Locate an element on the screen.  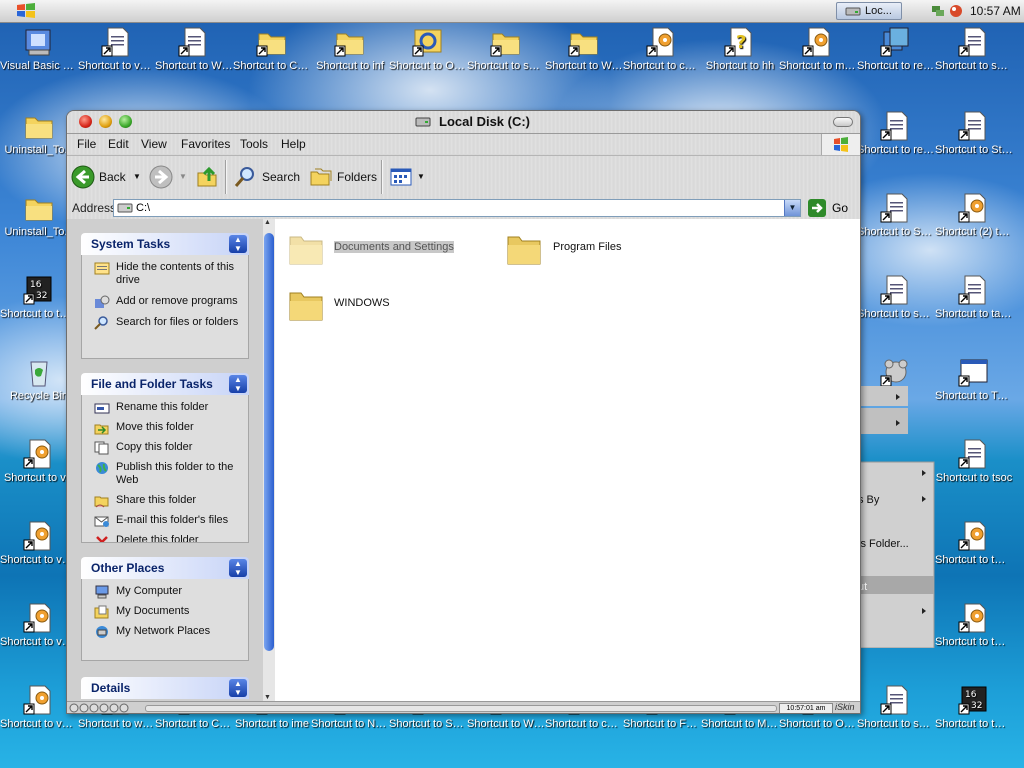
panel-title: Details is located at coordinates (111, 688).